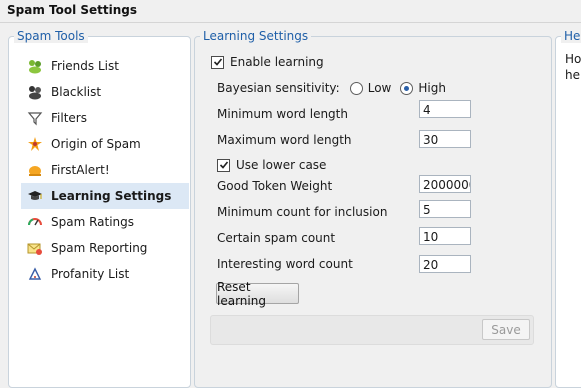 Image resolution: width=581 pixels, height=388 pixels. Describe the element at coordinates (571, 36) in the screenshot. I see `help-legend: Hel` at that location.